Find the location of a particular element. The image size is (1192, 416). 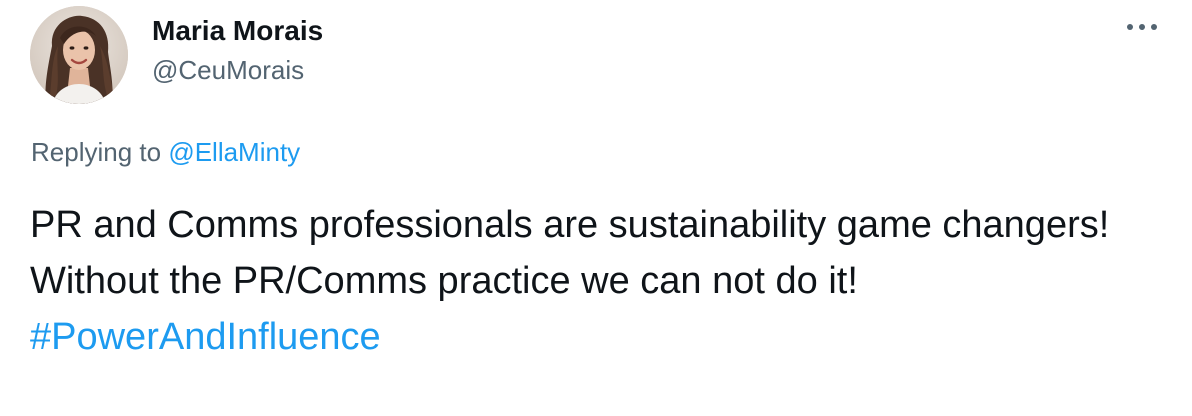

reply-prefix: Replying to is located at coordinates (96, 152).